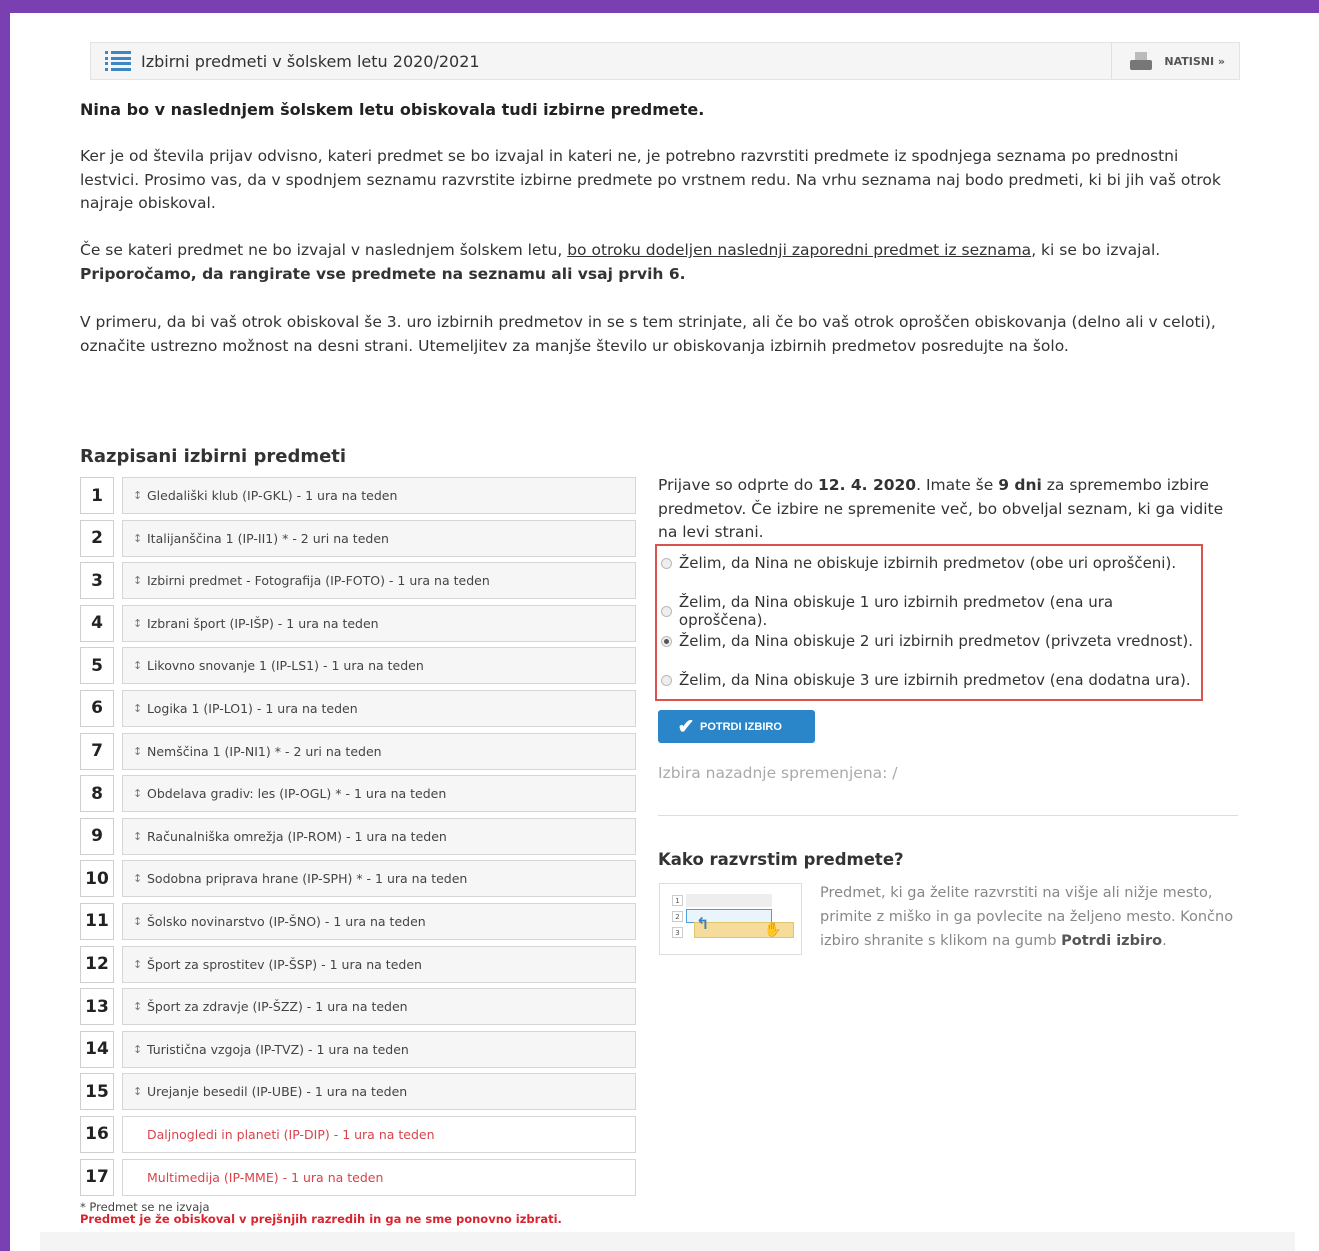 The image size is (1319, 1251). What do you see at coordinates (686, 726) in the screenshot?
I see `checkmark-icon: ✔` at bounding box center [686, 726].